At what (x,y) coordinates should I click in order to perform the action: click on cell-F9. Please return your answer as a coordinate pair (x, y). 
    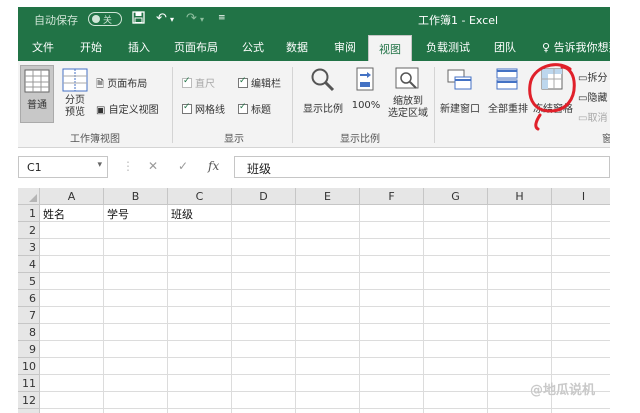
    Looking at the image, I should click on (392, 349).